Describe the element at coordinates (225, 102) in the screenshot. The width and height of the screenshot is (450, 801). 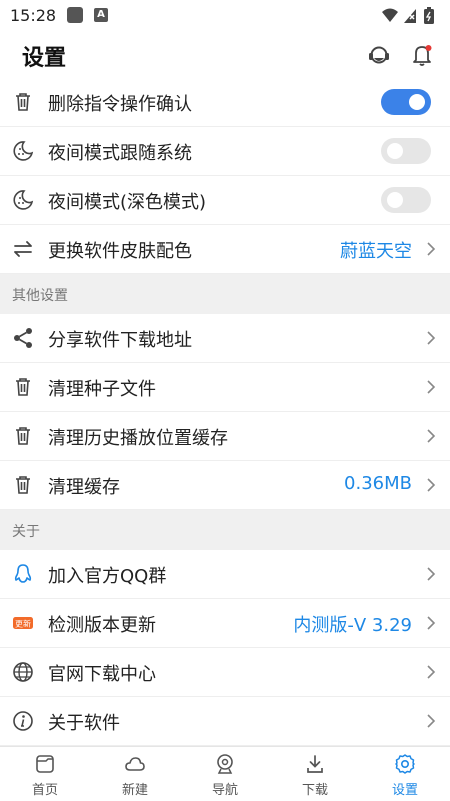
I see `setting-delete-confirm: 删除指令操作确认` at that location.